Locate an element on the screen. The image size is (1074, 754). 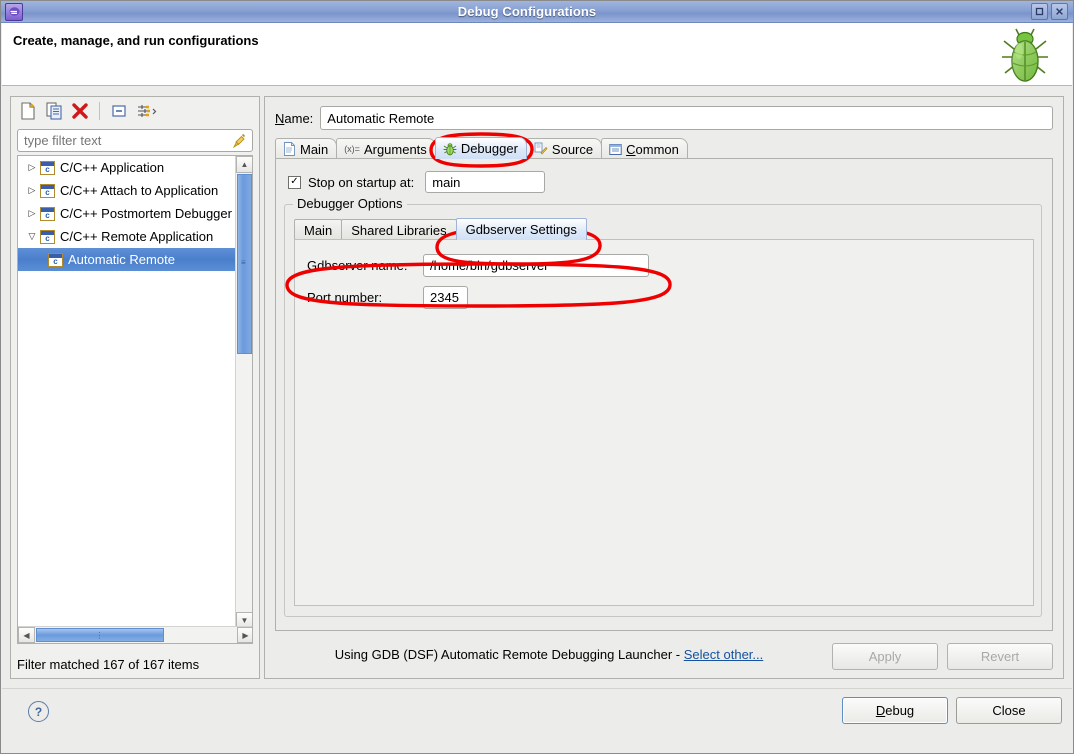
filter-arrows-icon is located at coordinates (146, 111).